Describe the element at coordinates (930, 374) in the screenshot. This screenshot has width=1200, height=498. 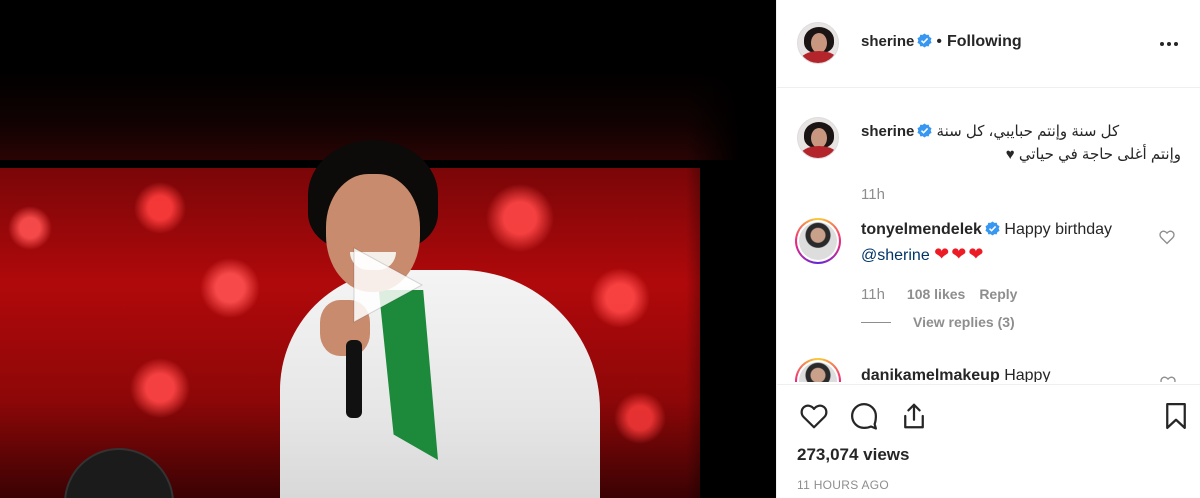
I see `comment-username: danikamelmakeup` at that location.